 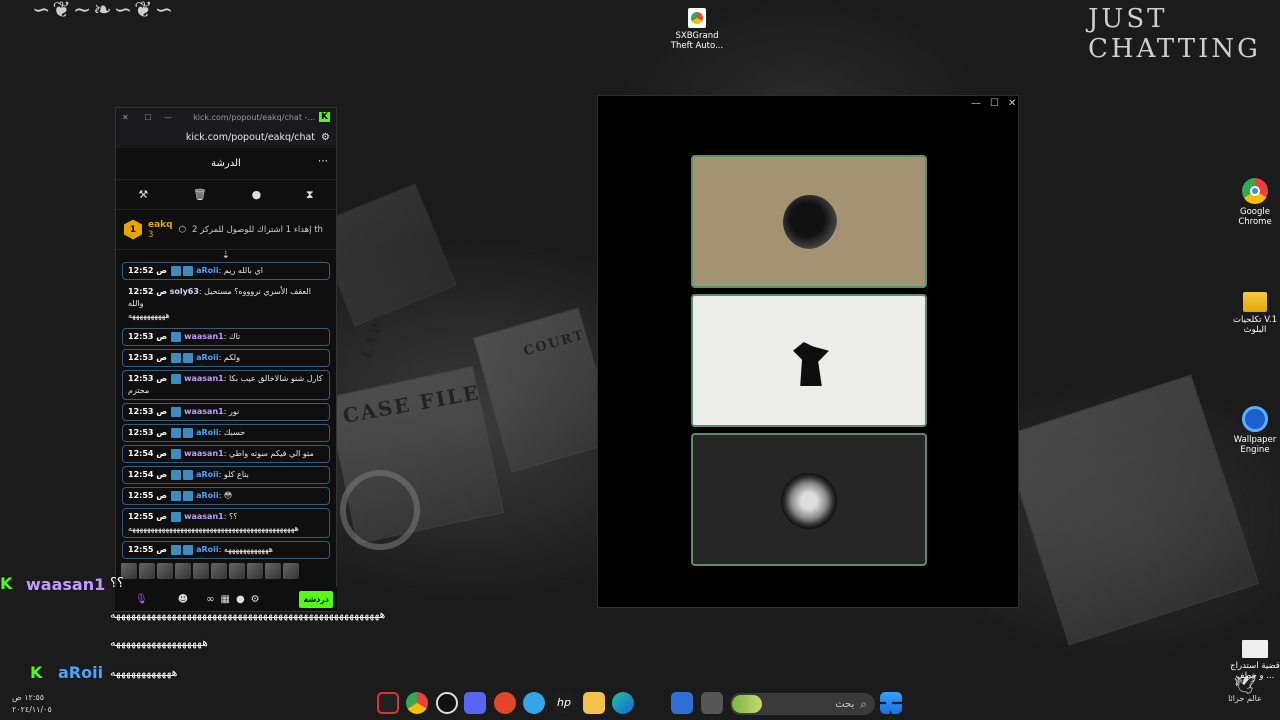 What do you see at coordinates (475, 703) in the screenshot?
I see `taskbar-discord-icon` at bounding box center [475, 703].